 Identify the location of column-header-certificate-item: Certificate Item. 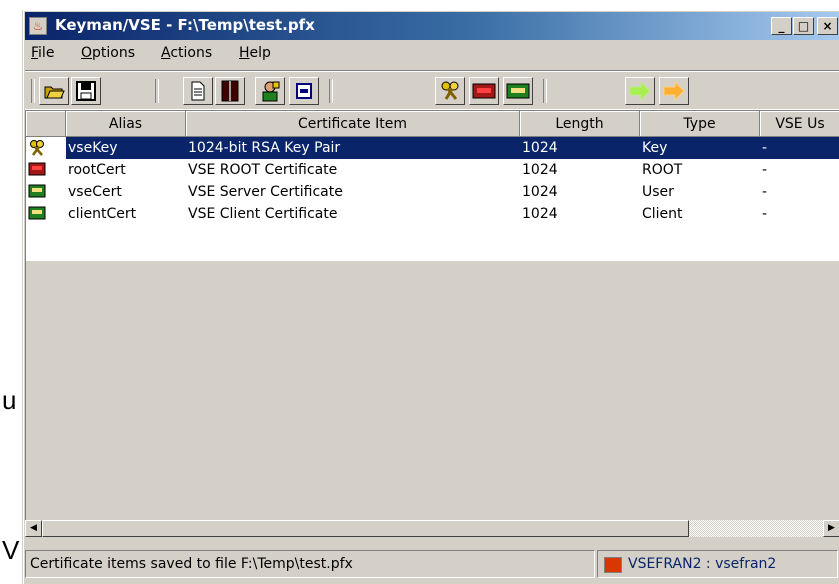
(353, 124).